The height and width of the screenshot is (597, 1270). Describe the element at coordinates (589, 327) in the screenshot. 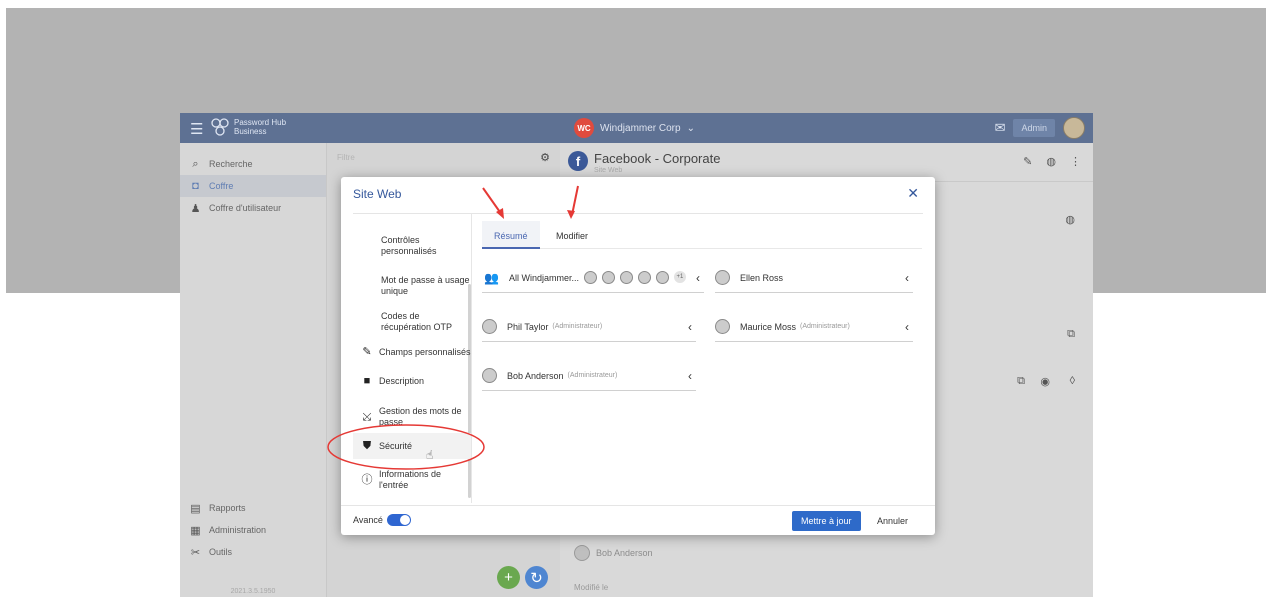

I see `member-card: Phil Taylor (Administrateur) ‹` at that location.